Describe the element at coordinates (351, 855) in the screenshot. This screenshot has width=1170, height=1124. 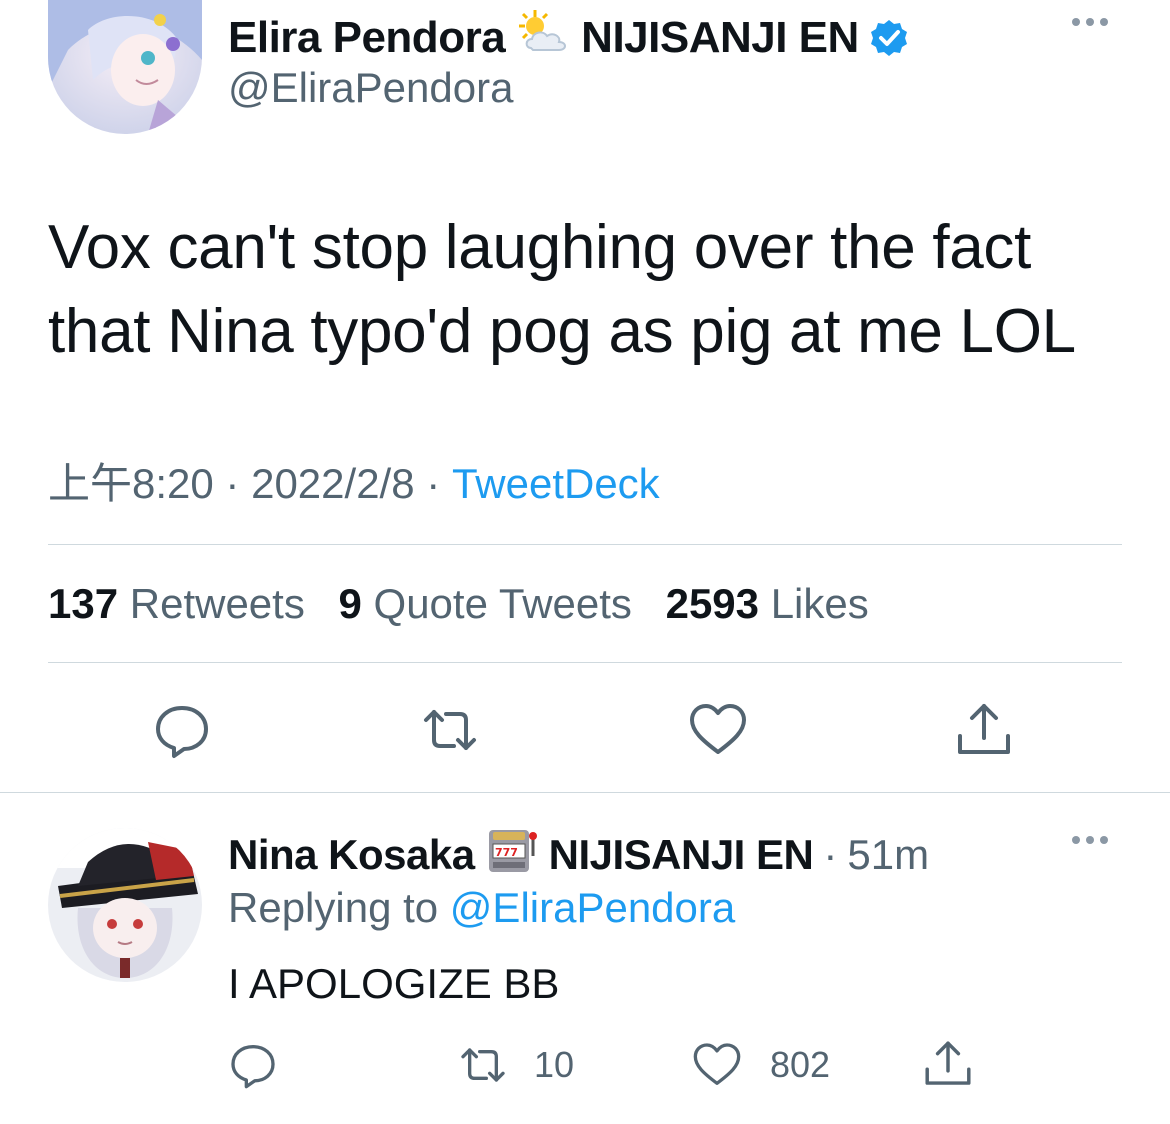
I see `reply-author-name: Nina Kosaka` at that location.